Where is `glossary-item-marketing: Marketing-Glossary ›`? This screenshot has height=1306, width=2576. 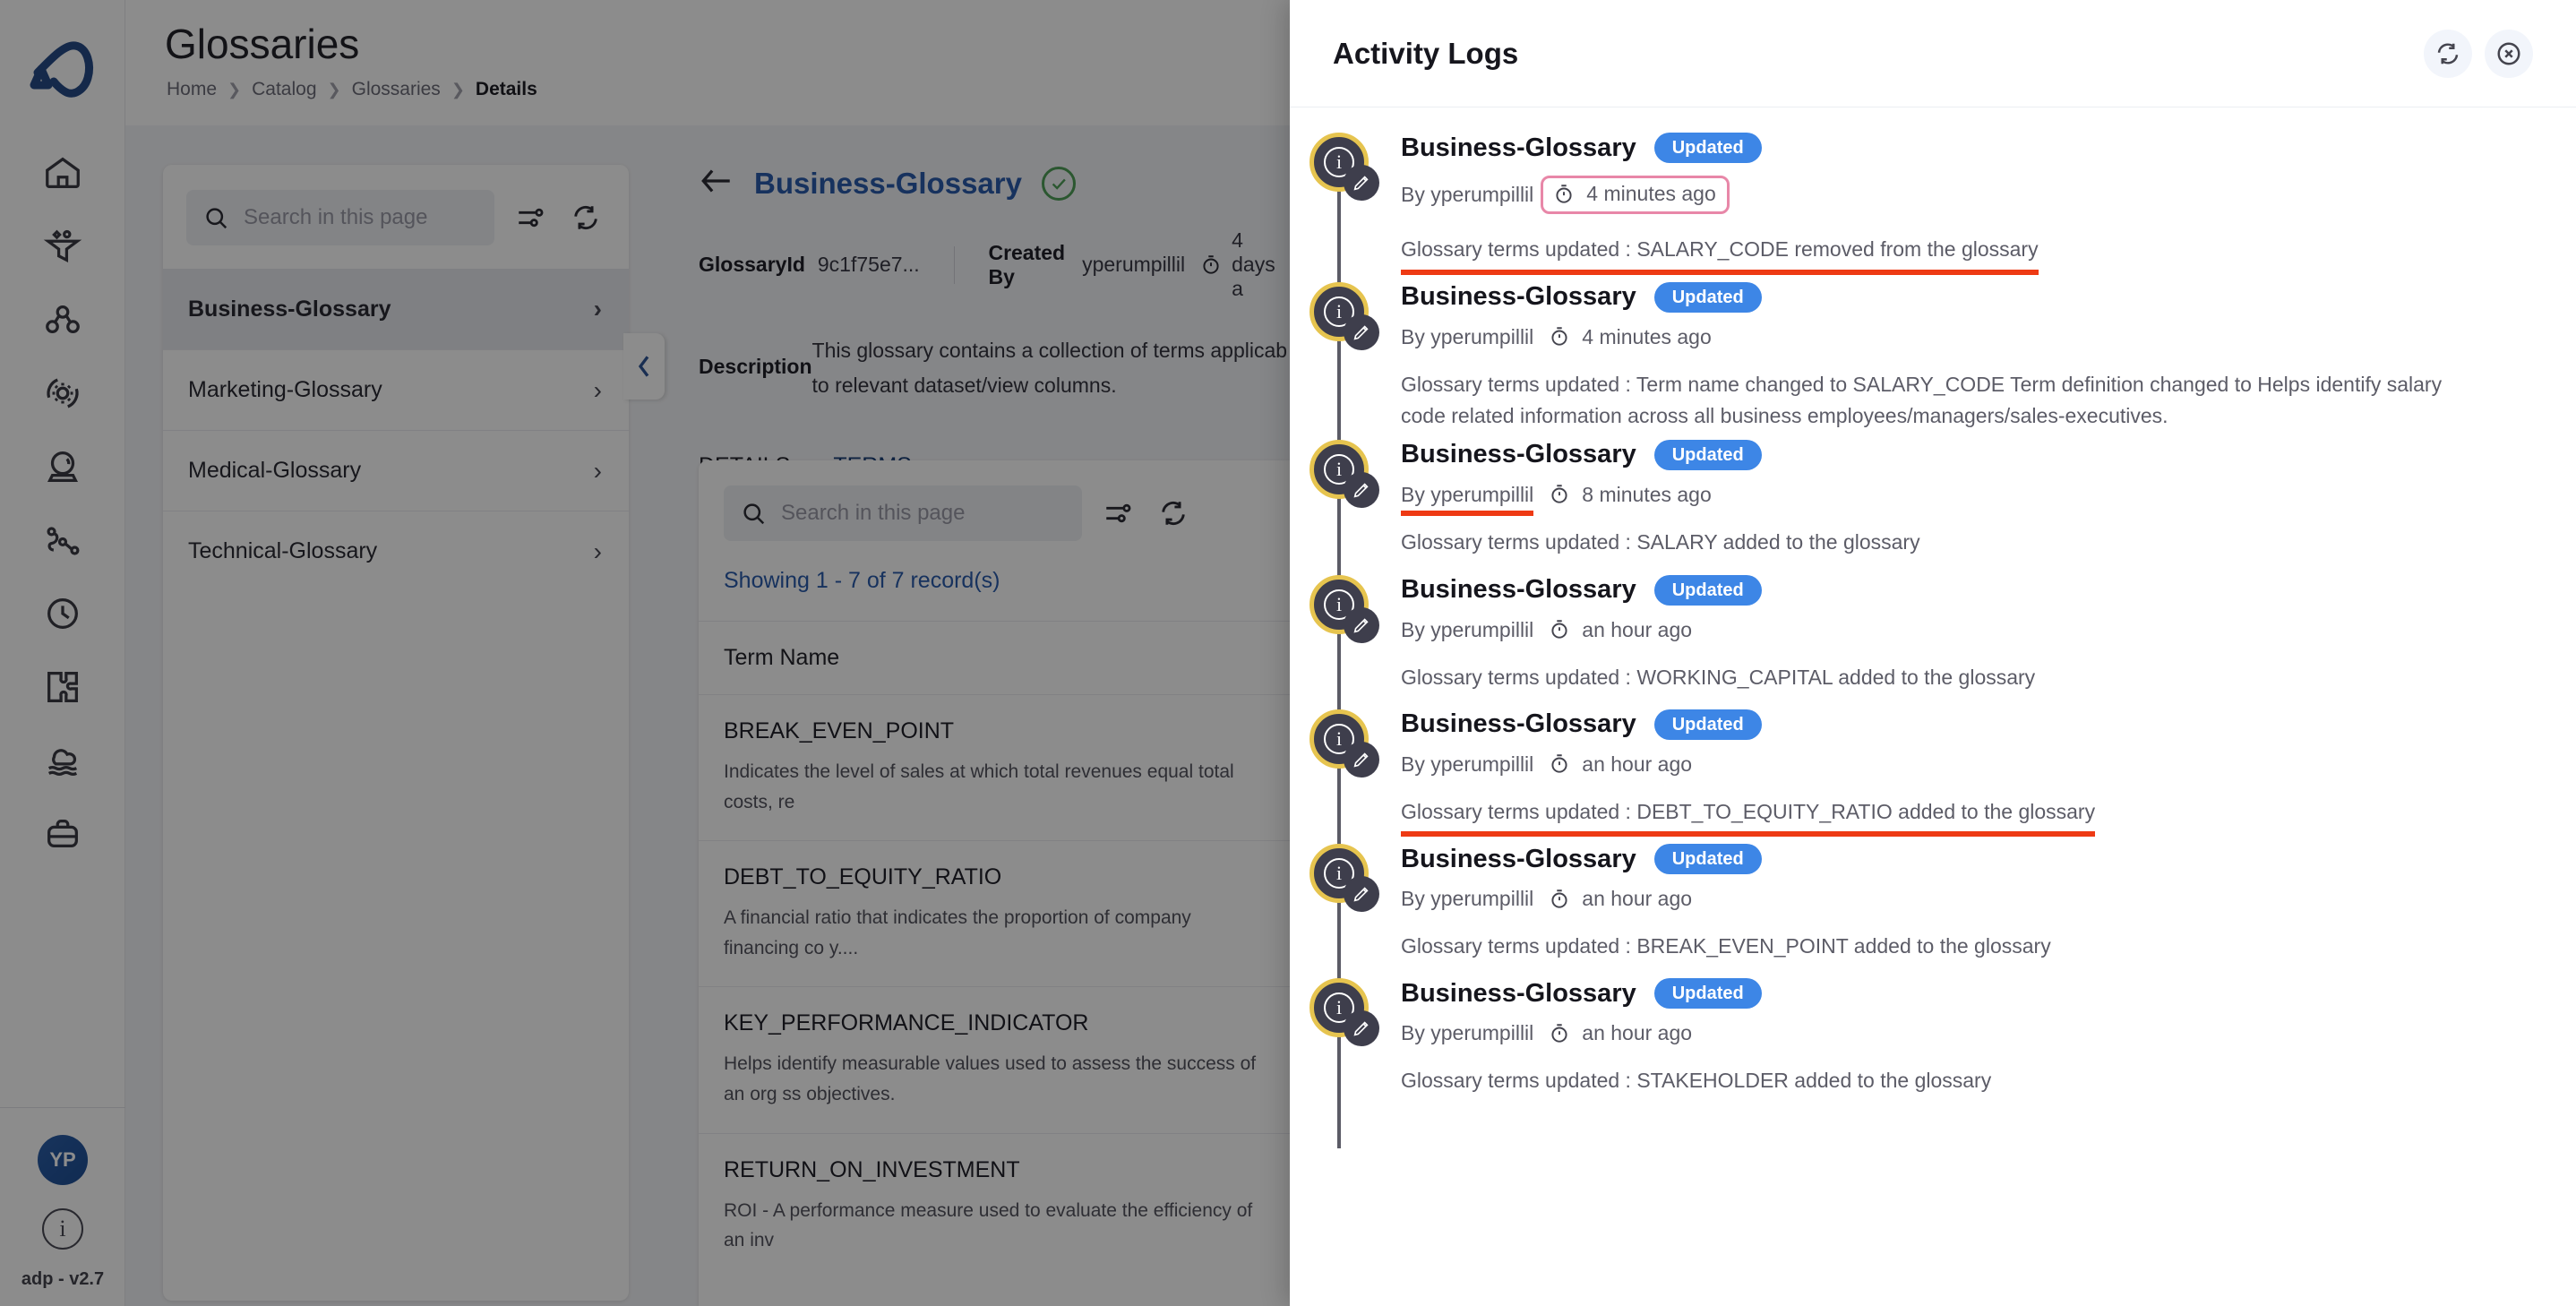
glossary-item-marketing: Marketing-Glossary › is located at coordinates (396, 389).